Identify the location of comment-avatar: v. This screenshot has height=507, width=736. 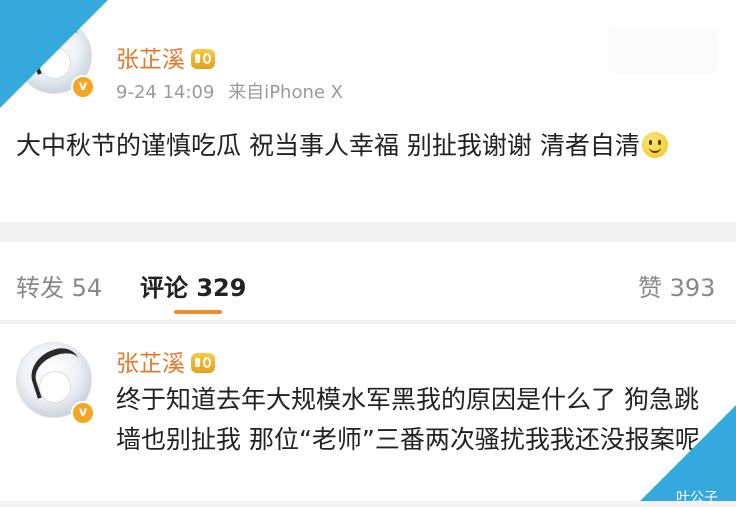
(55, 383).